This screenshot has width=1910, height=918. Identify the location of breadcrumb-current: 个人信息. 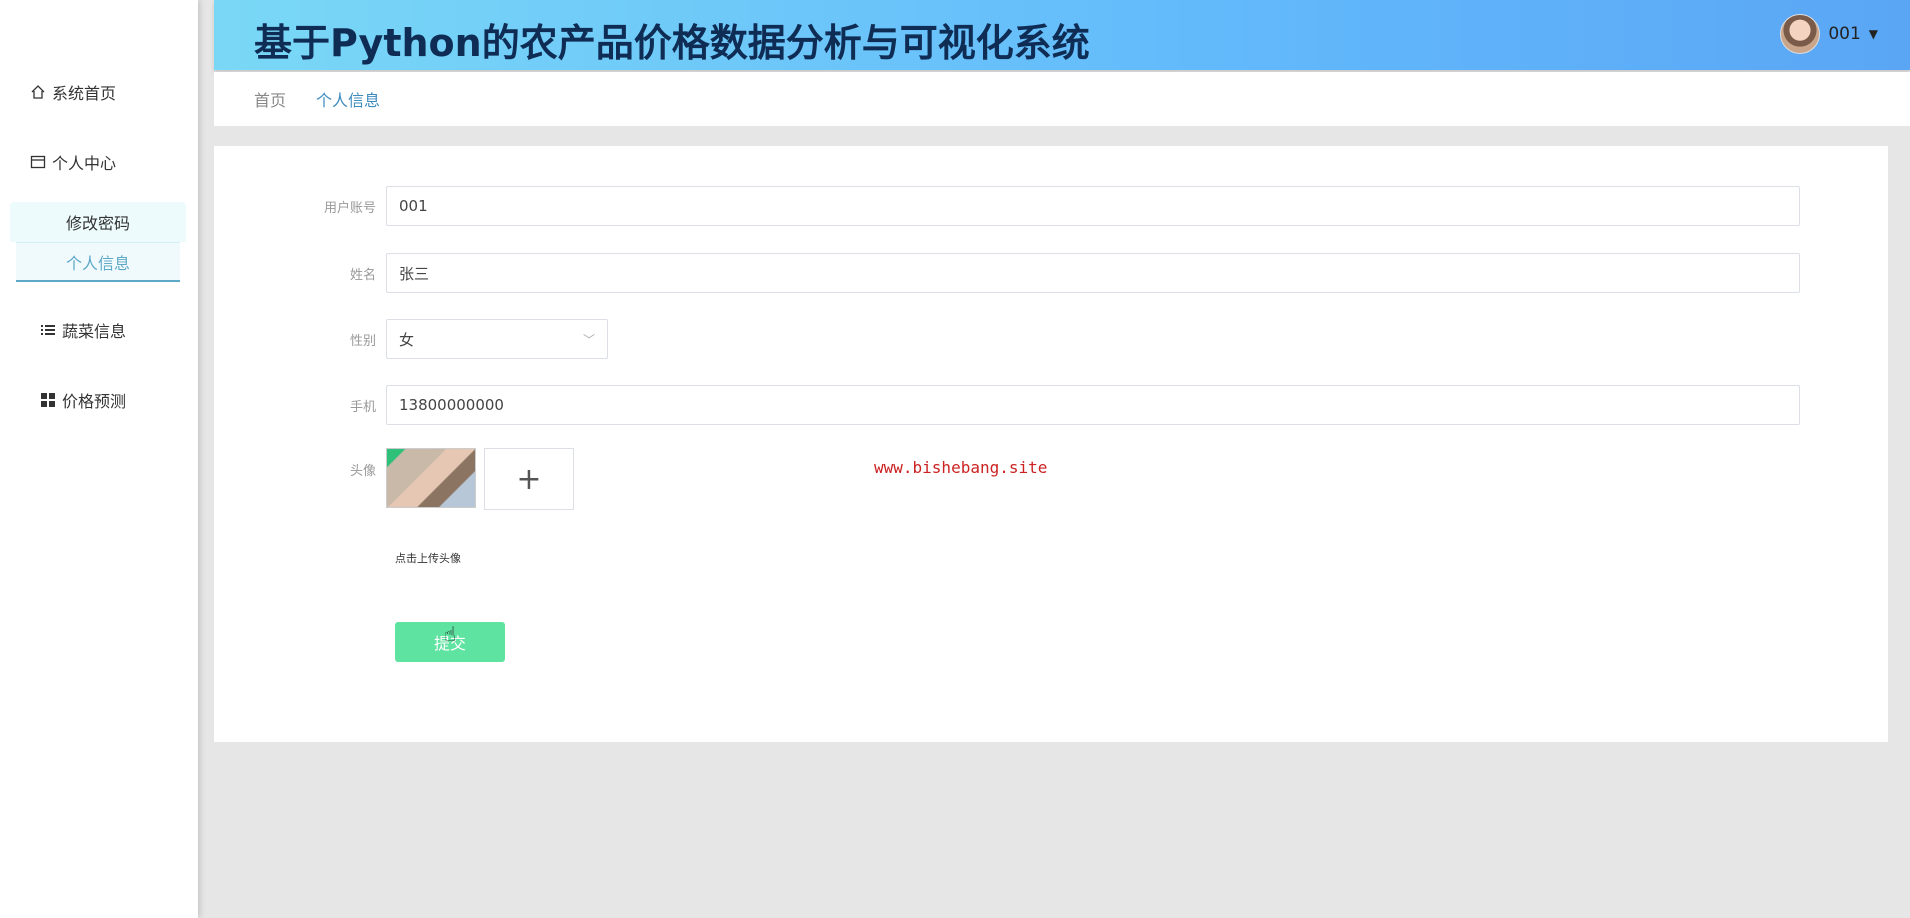
(348, 100).